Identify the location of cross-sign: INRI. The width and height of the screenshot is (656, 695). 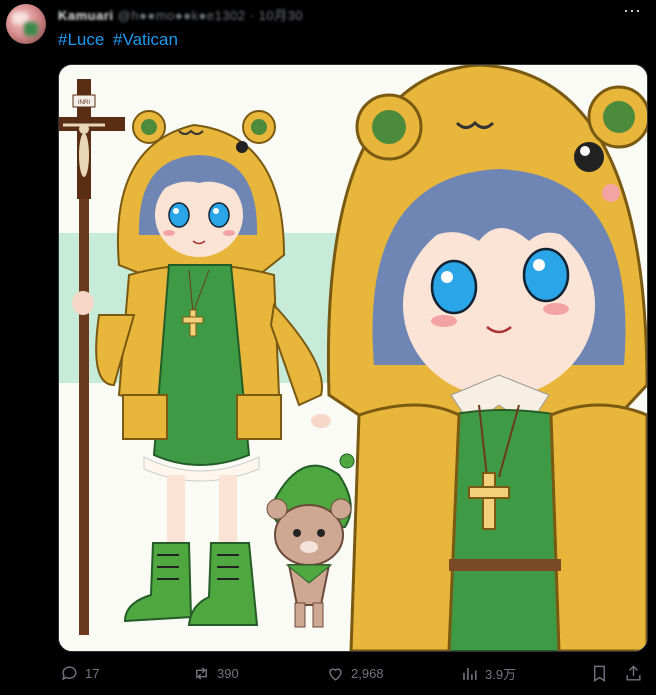
(84, 103).